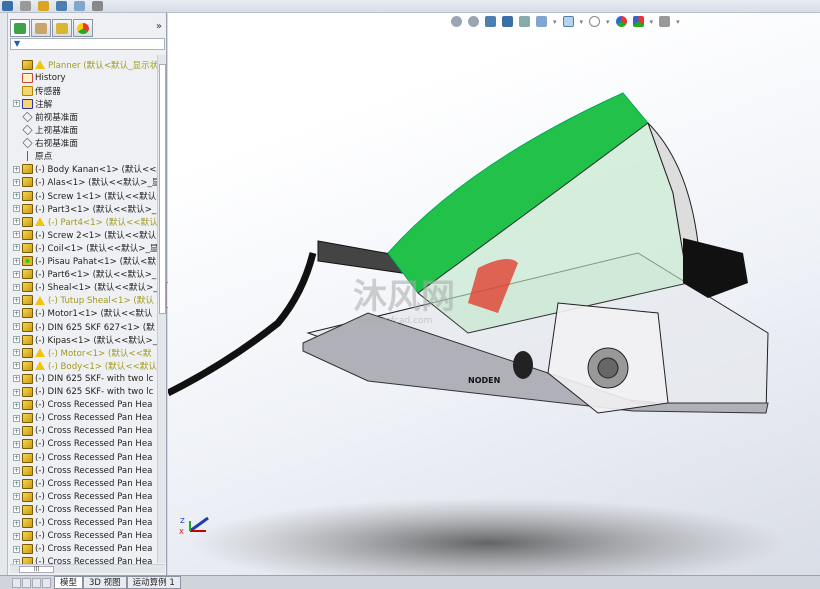  I want to click on view-settings-icon, so click(665, 21).